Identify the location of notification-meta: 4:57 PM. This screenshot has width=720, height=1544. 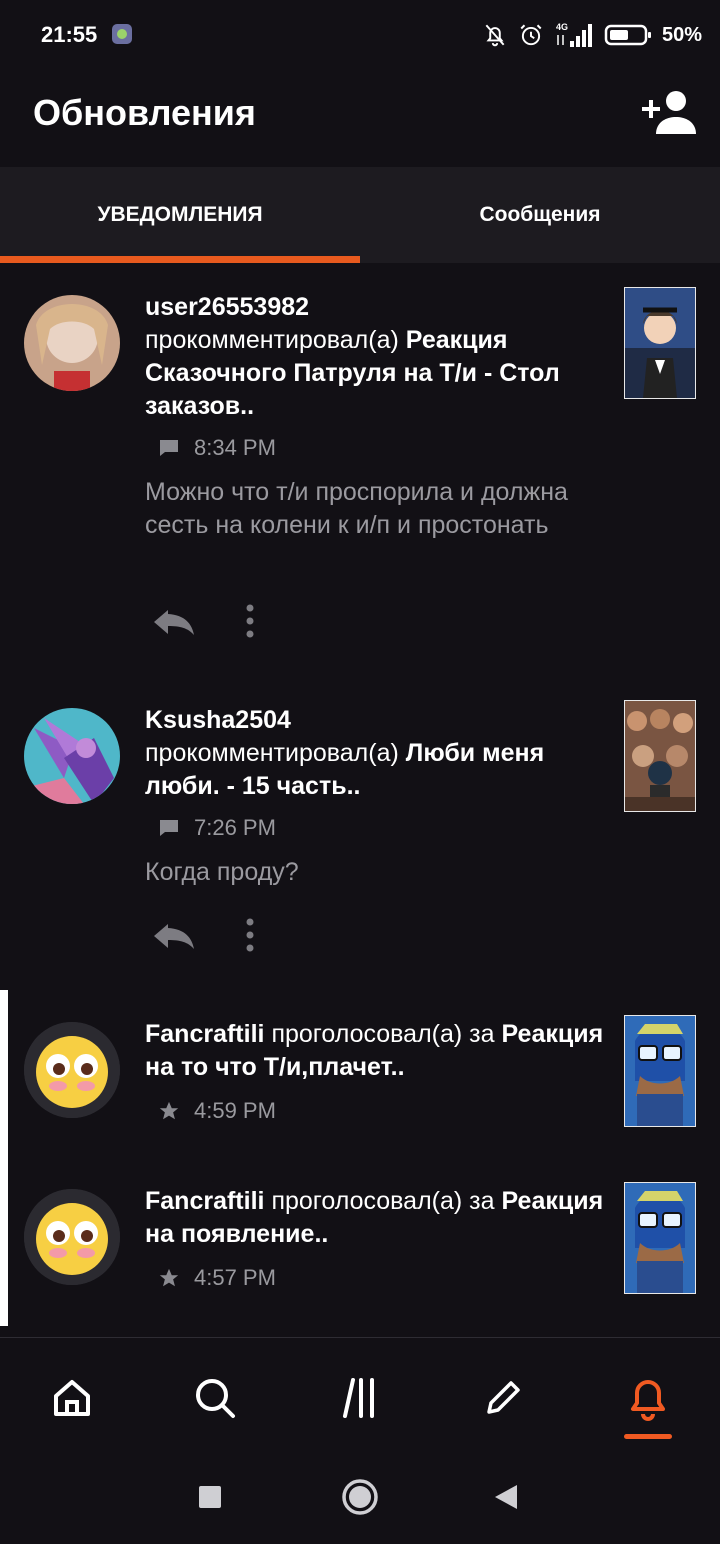
(217, 1278).